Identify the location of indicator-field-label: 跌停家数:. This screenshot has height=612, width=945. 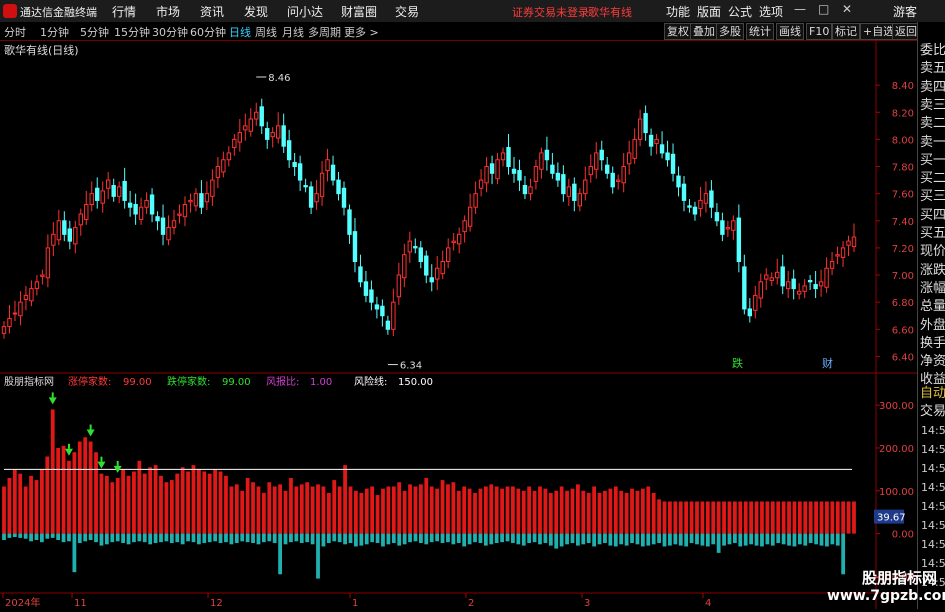
(188, 381).